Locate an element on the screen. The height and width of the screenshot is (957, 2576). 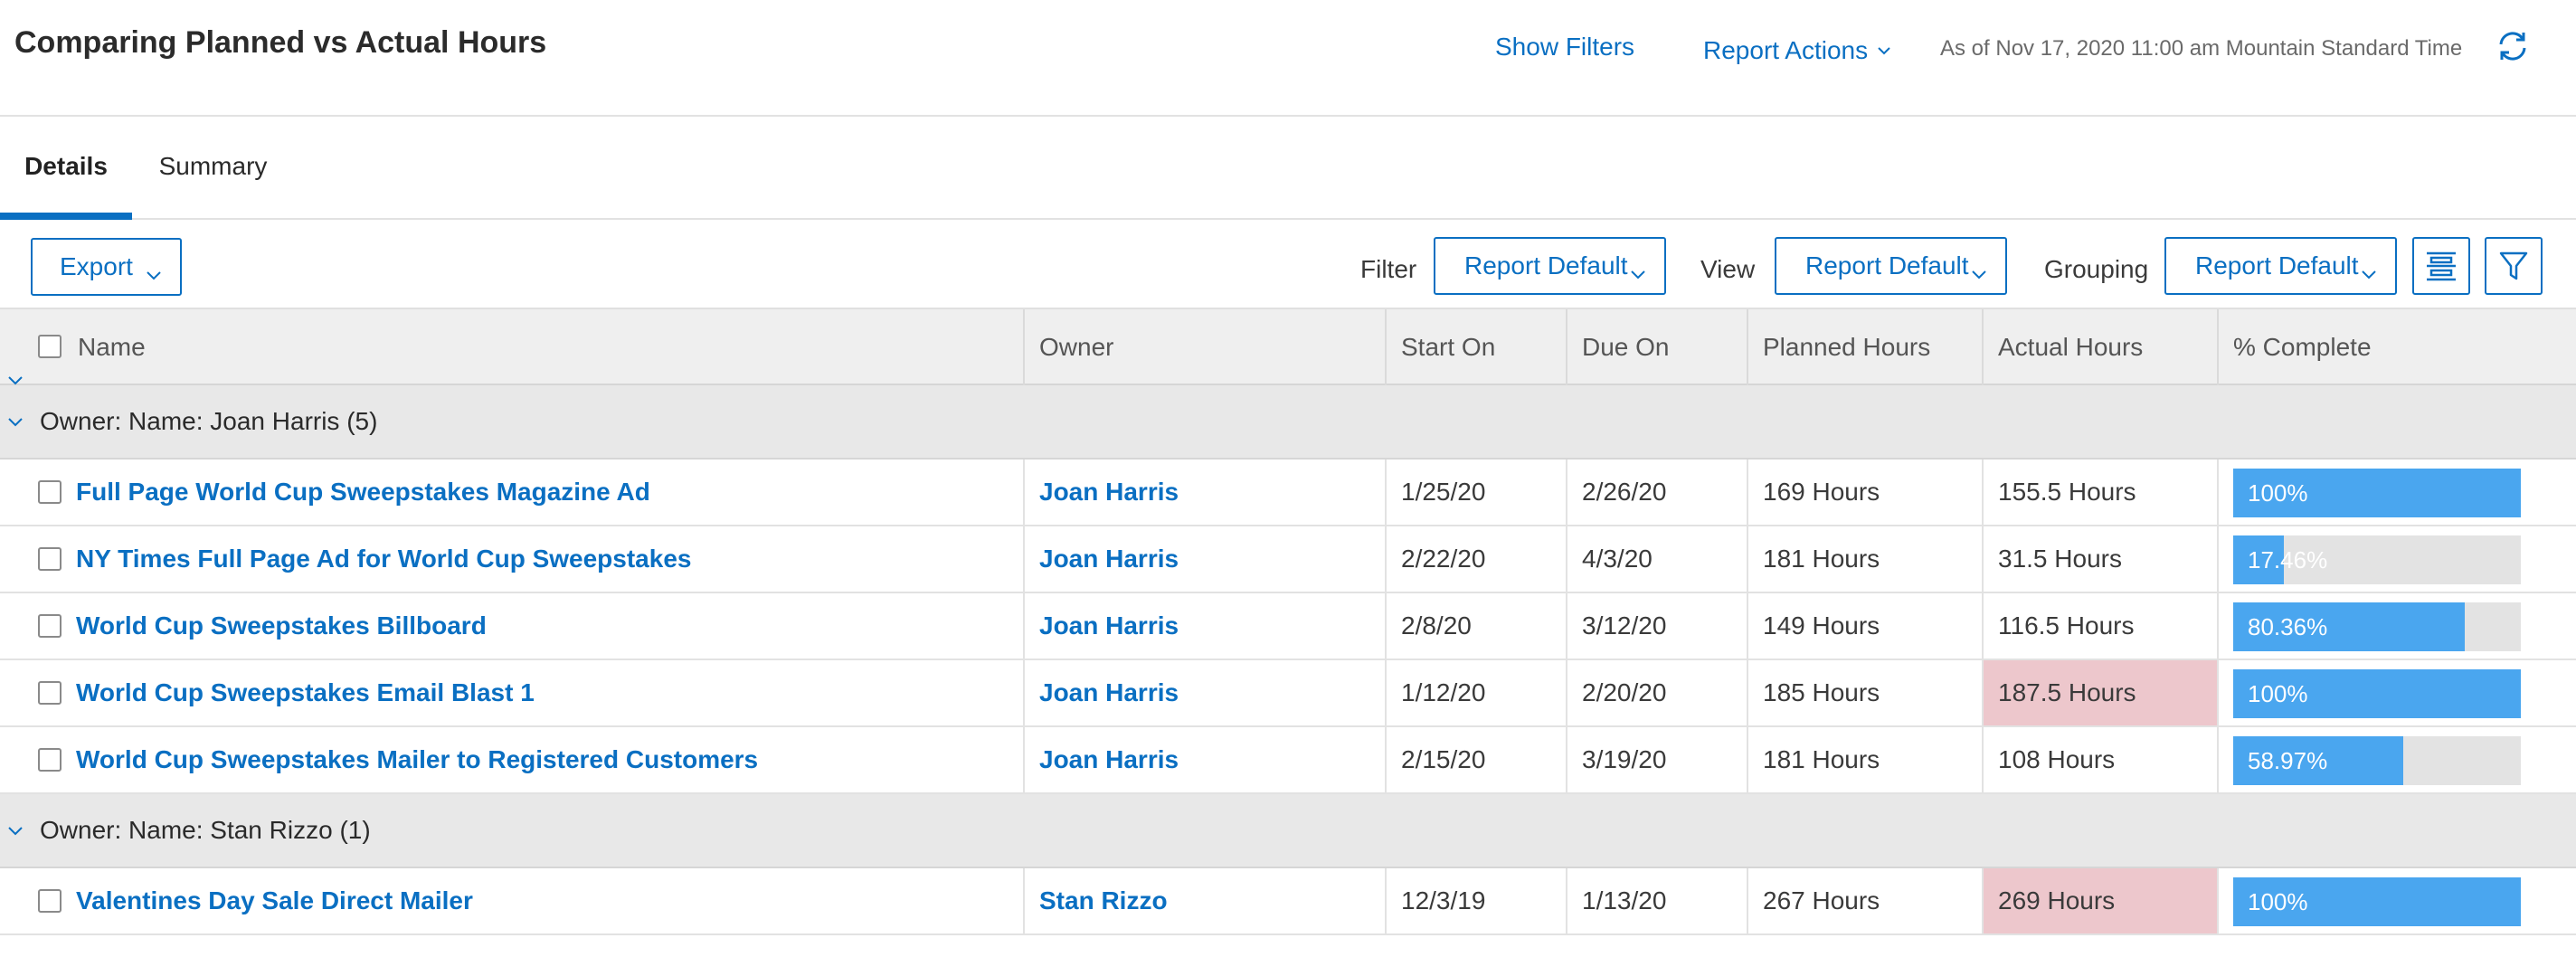
export-button: Export is located at coordinates (106, 267).